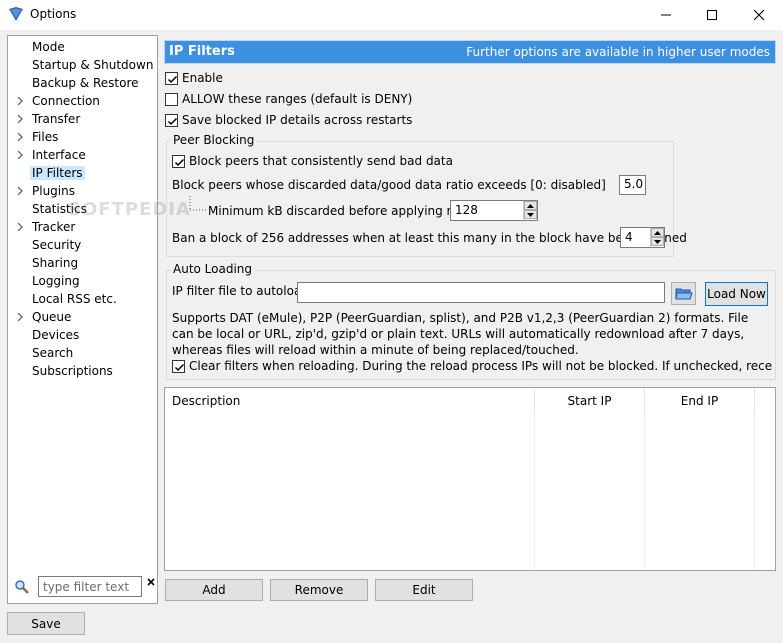  What do you see at coordinates (82, 227) in the screenshot?
I see `sidebar-item-tracker: Tracker` at bounding box center [82, 227].